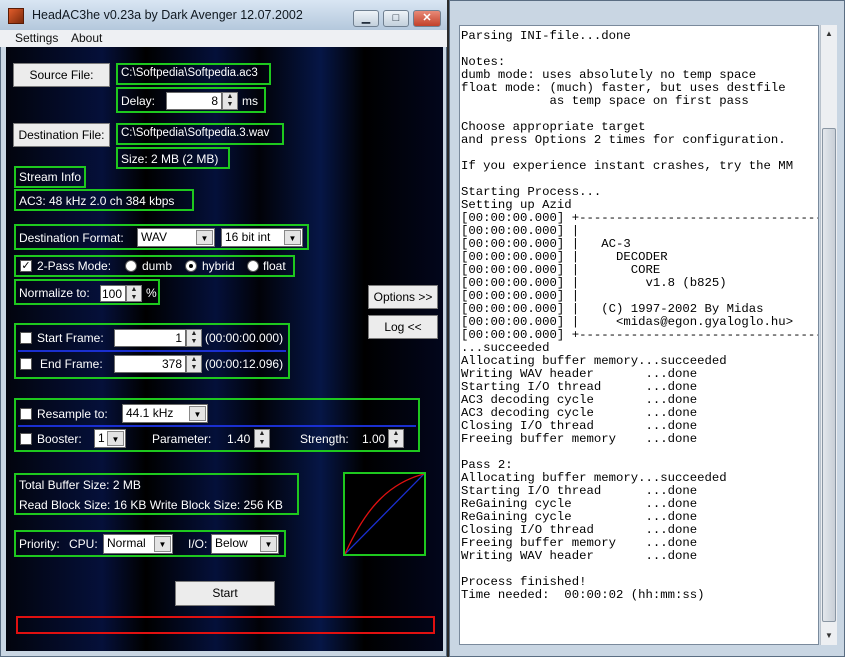 The height and width of the screenshot is (657, 845). Describe the element at coordinates (26, 439) in the screenshot. I see `booster-checkbox` at that location.